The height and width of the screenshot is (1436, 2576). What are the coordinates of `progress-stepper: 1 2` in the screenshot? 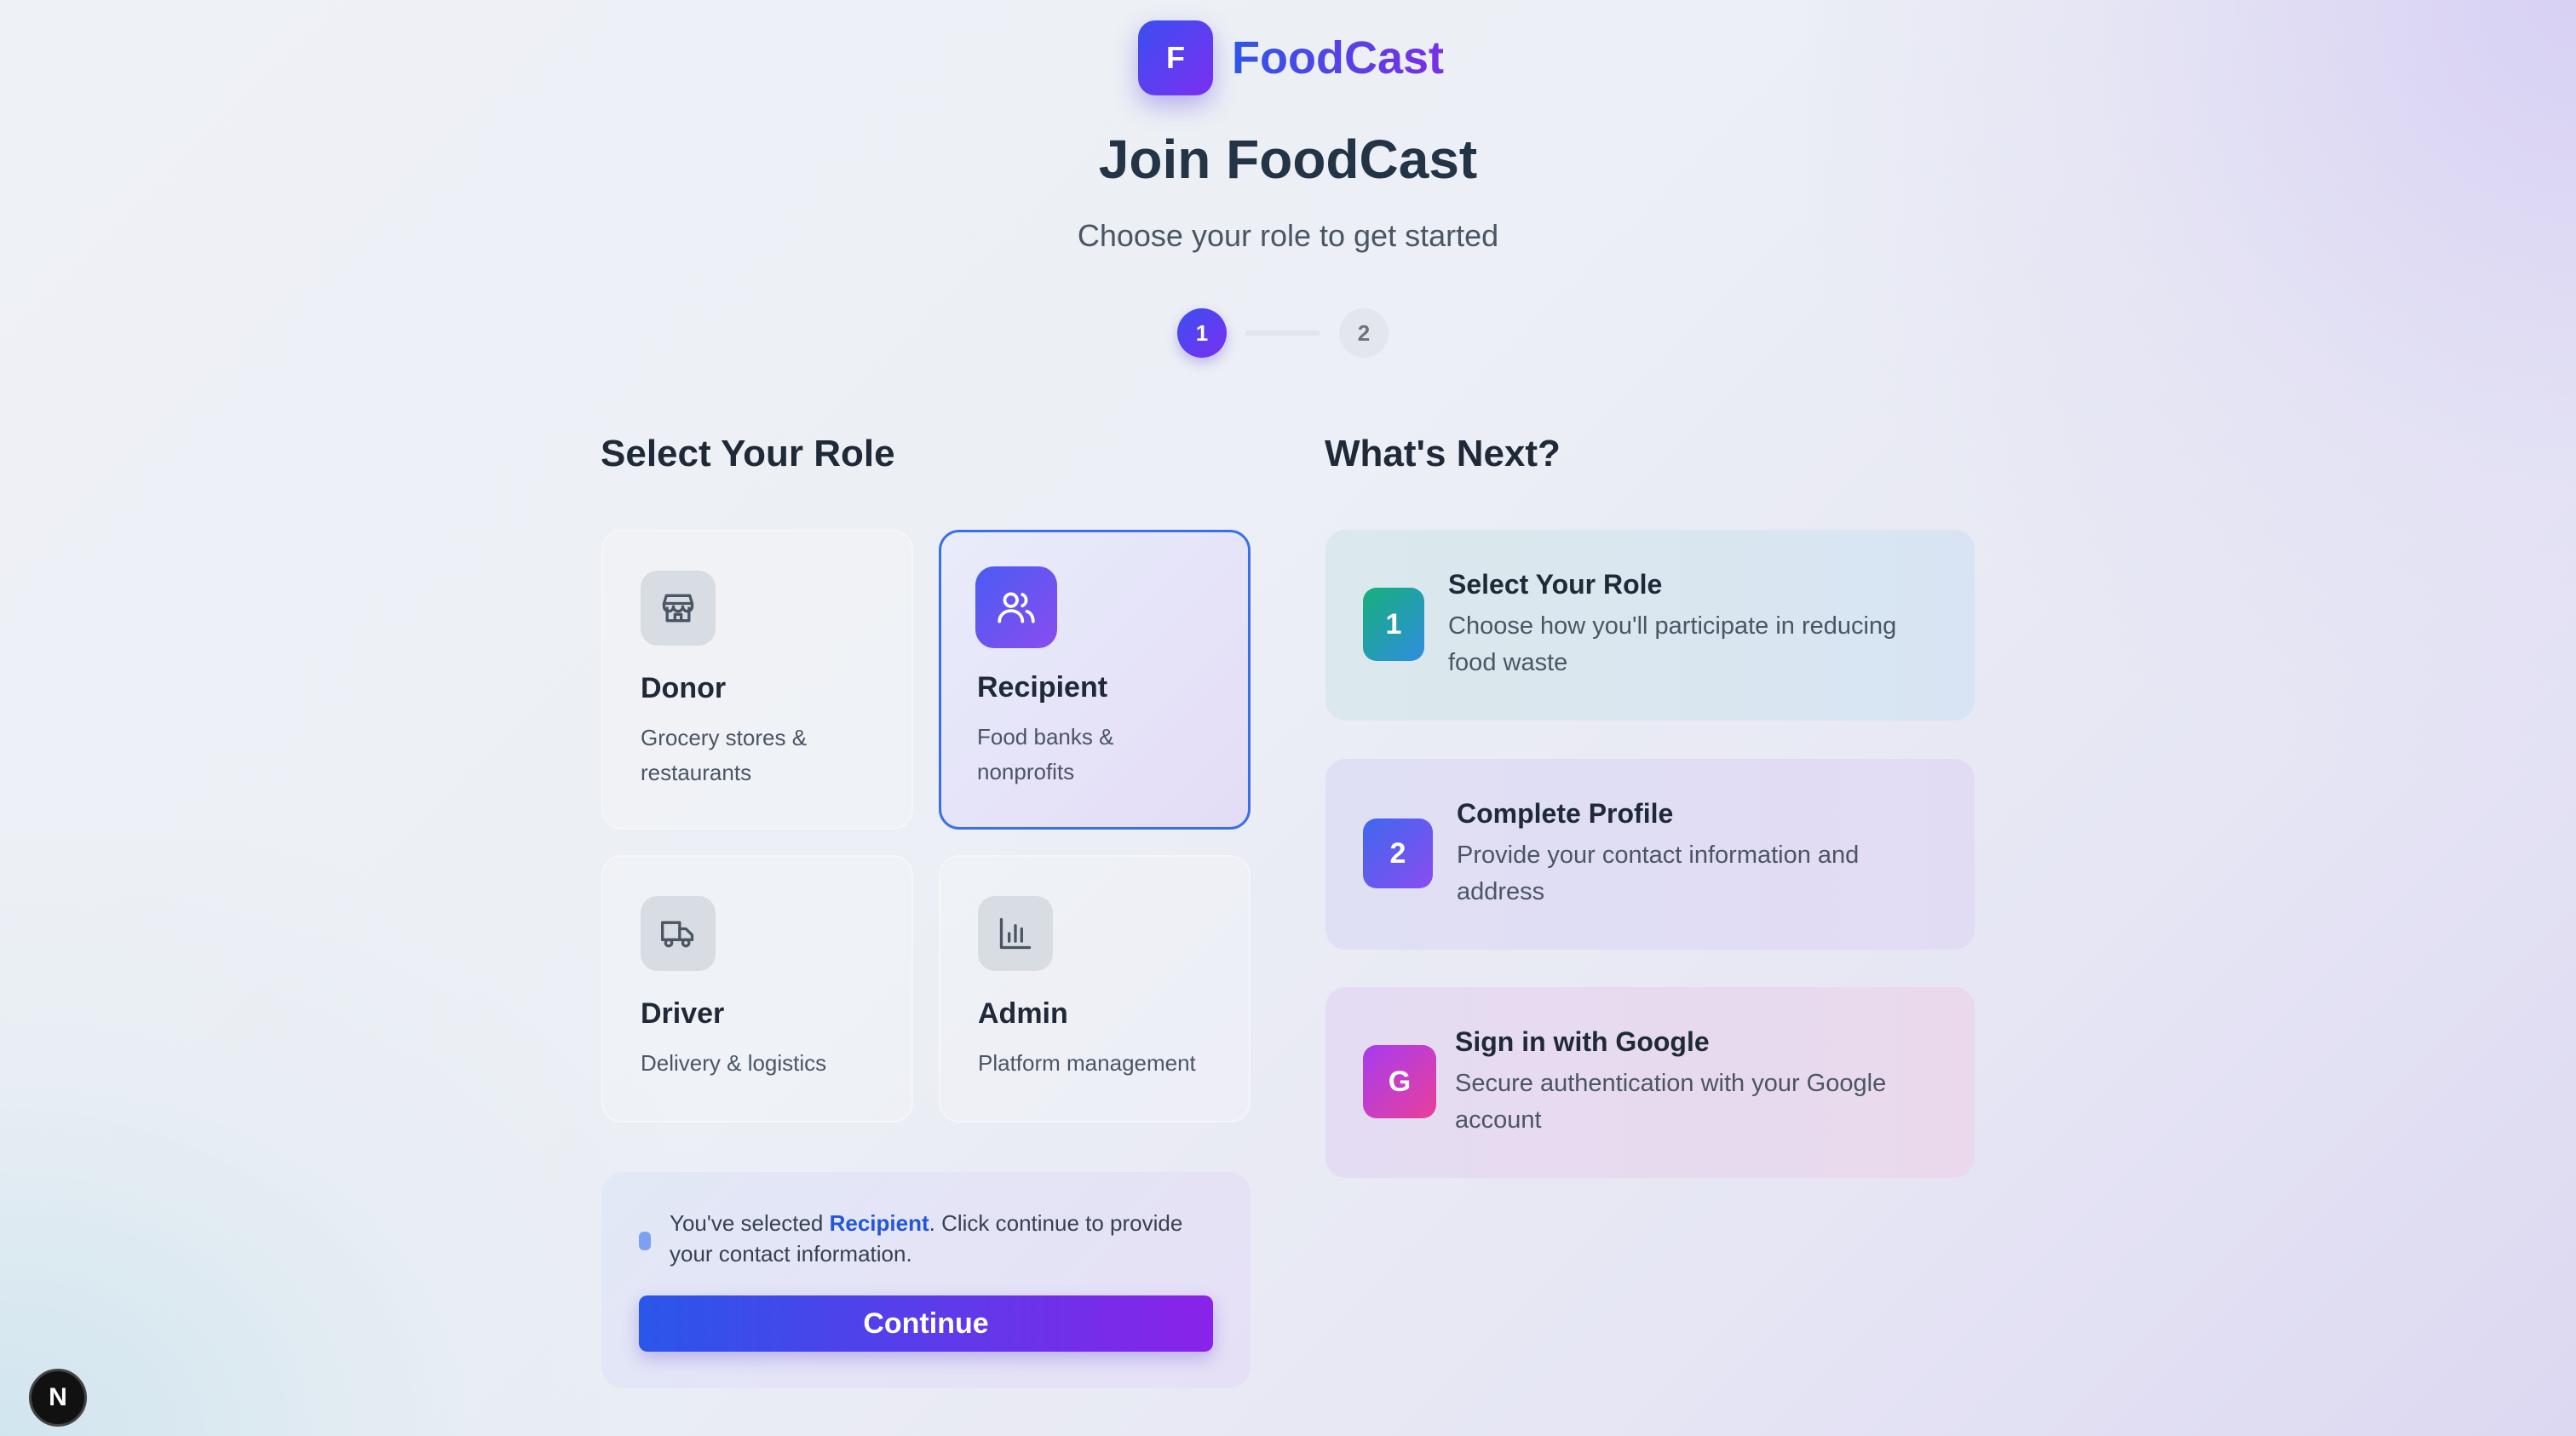 It's located at (1283, 333).